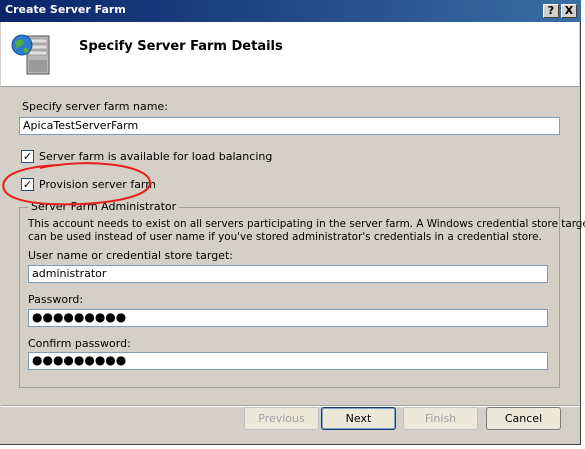  Describe the element at coordinates (76, 184) in the screenshot. I see `red-annotation-circle` at that location.